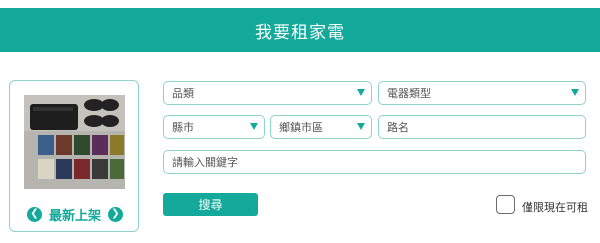  Describe the element at coordinates (34, 214) in the screenshot. I see `chevron-left-icon: ❮` at that location.